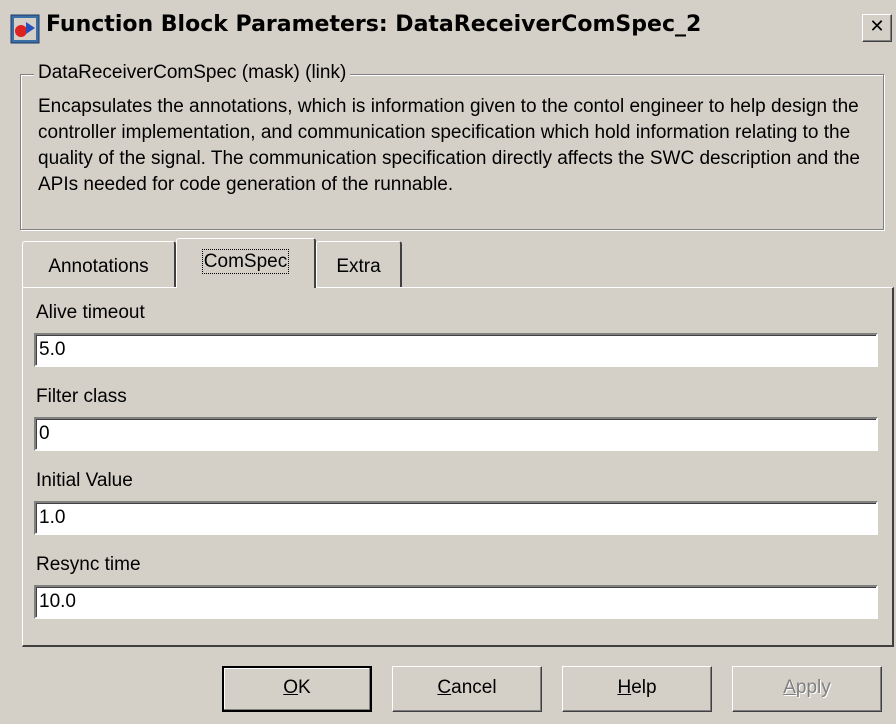 The width and height of the screenshot is (896, 724). I want to click on apply-button: Apply, so click(807, 689).